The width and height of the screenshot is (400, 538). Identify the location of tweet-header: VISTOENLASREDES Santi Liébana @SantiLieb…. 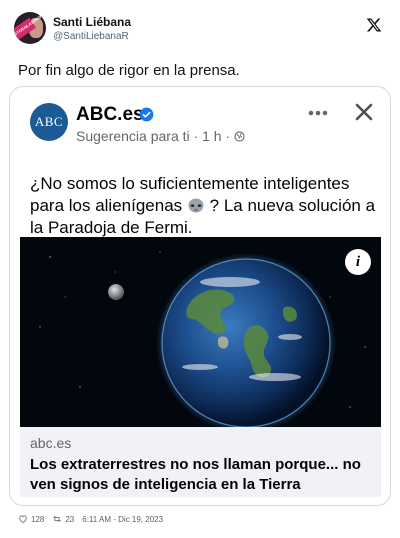
(200, 26).